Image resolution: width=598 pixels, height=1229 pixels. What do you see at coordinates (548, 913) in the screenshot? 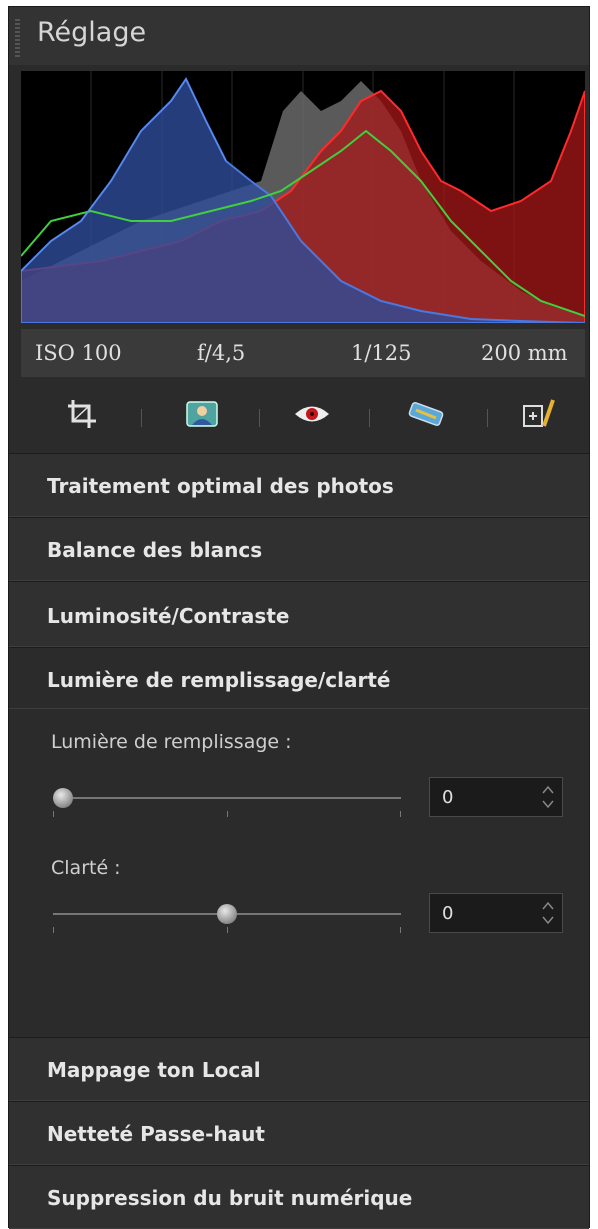
I see `clarity-spinner-icon` at bounding box center [548, 913].